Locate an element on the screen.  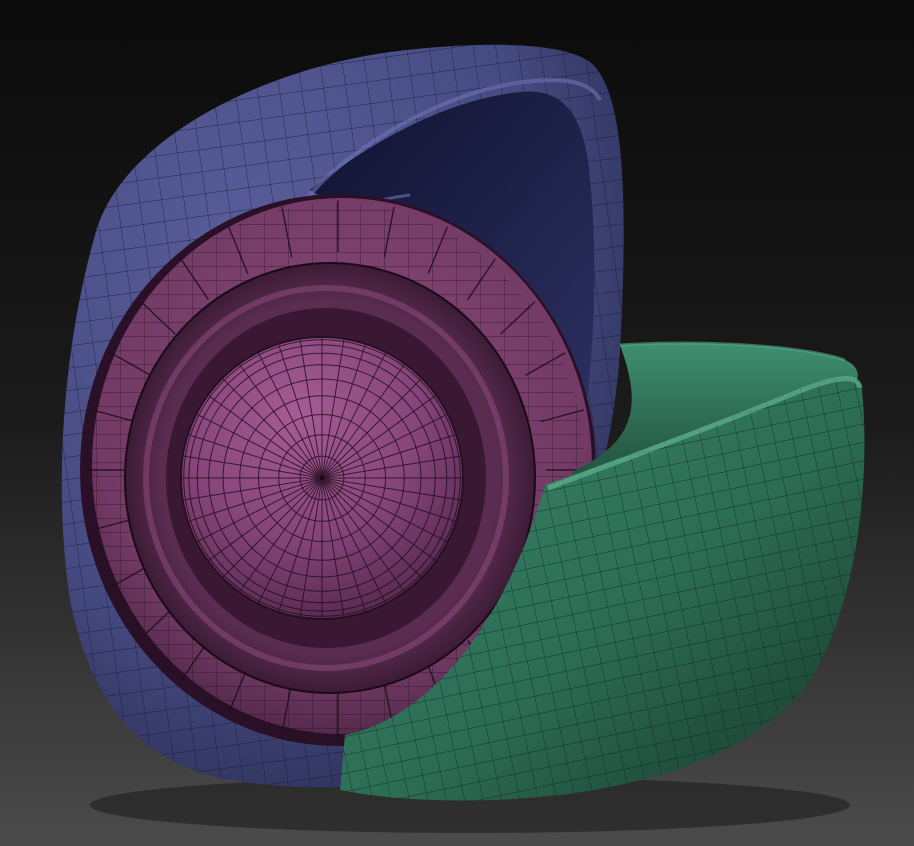
sphere-pole is located at coordinates (322, 478).